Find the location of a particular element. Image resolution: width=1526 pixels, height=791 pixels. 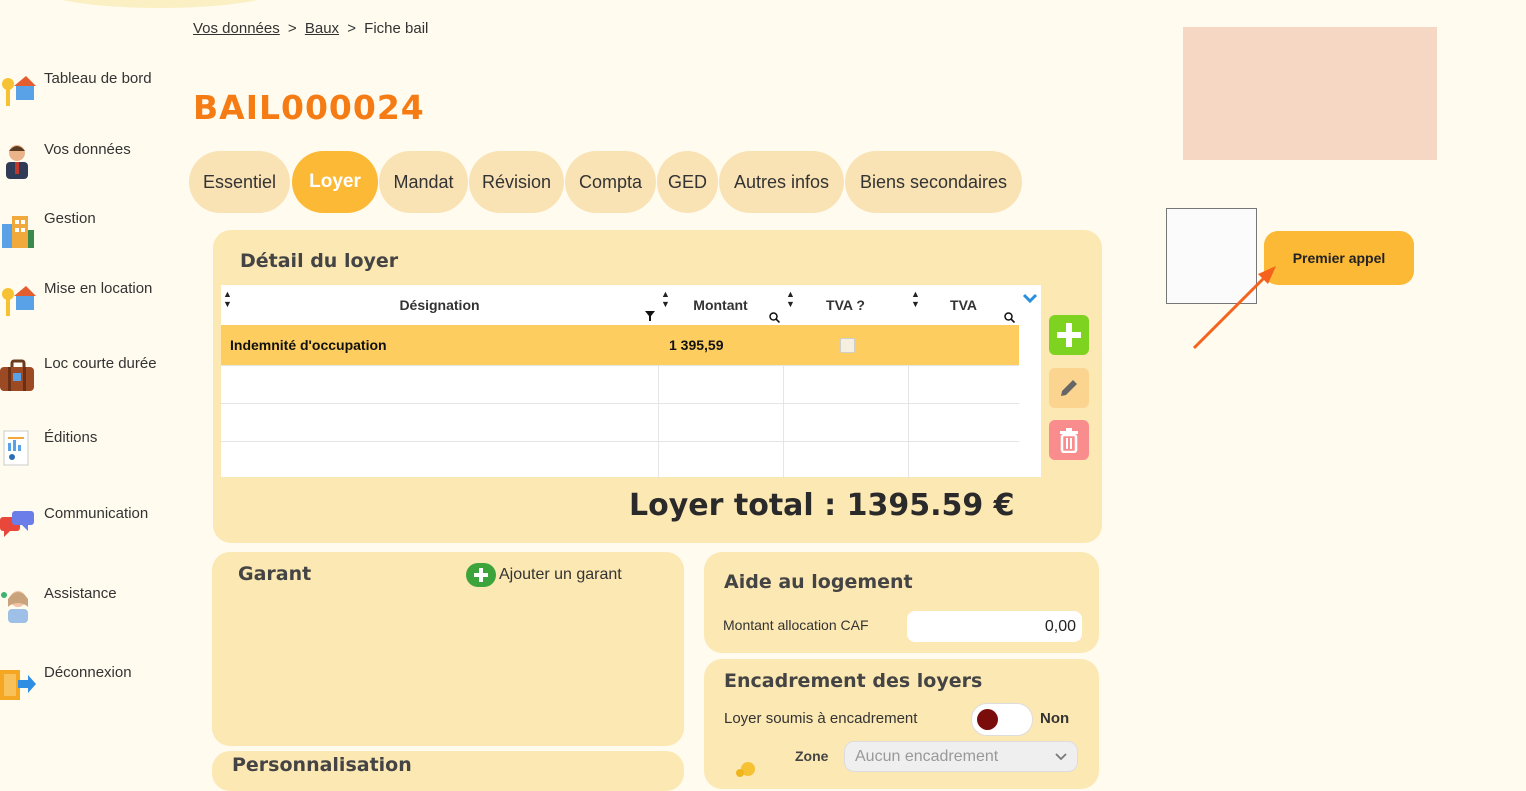

add-row-button is located at coordinates (1069, 335).